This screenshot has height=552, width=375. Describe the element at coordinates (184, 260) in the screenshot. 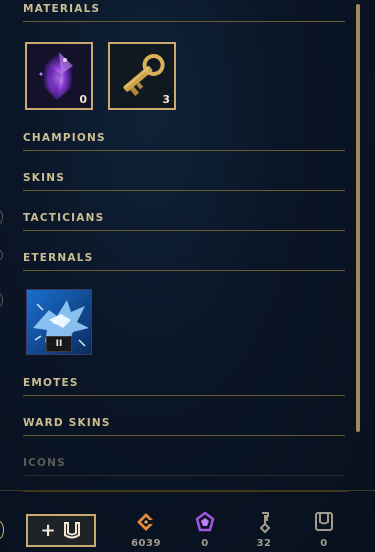

I see `section-header-eternals: ETERNALS` at that location.